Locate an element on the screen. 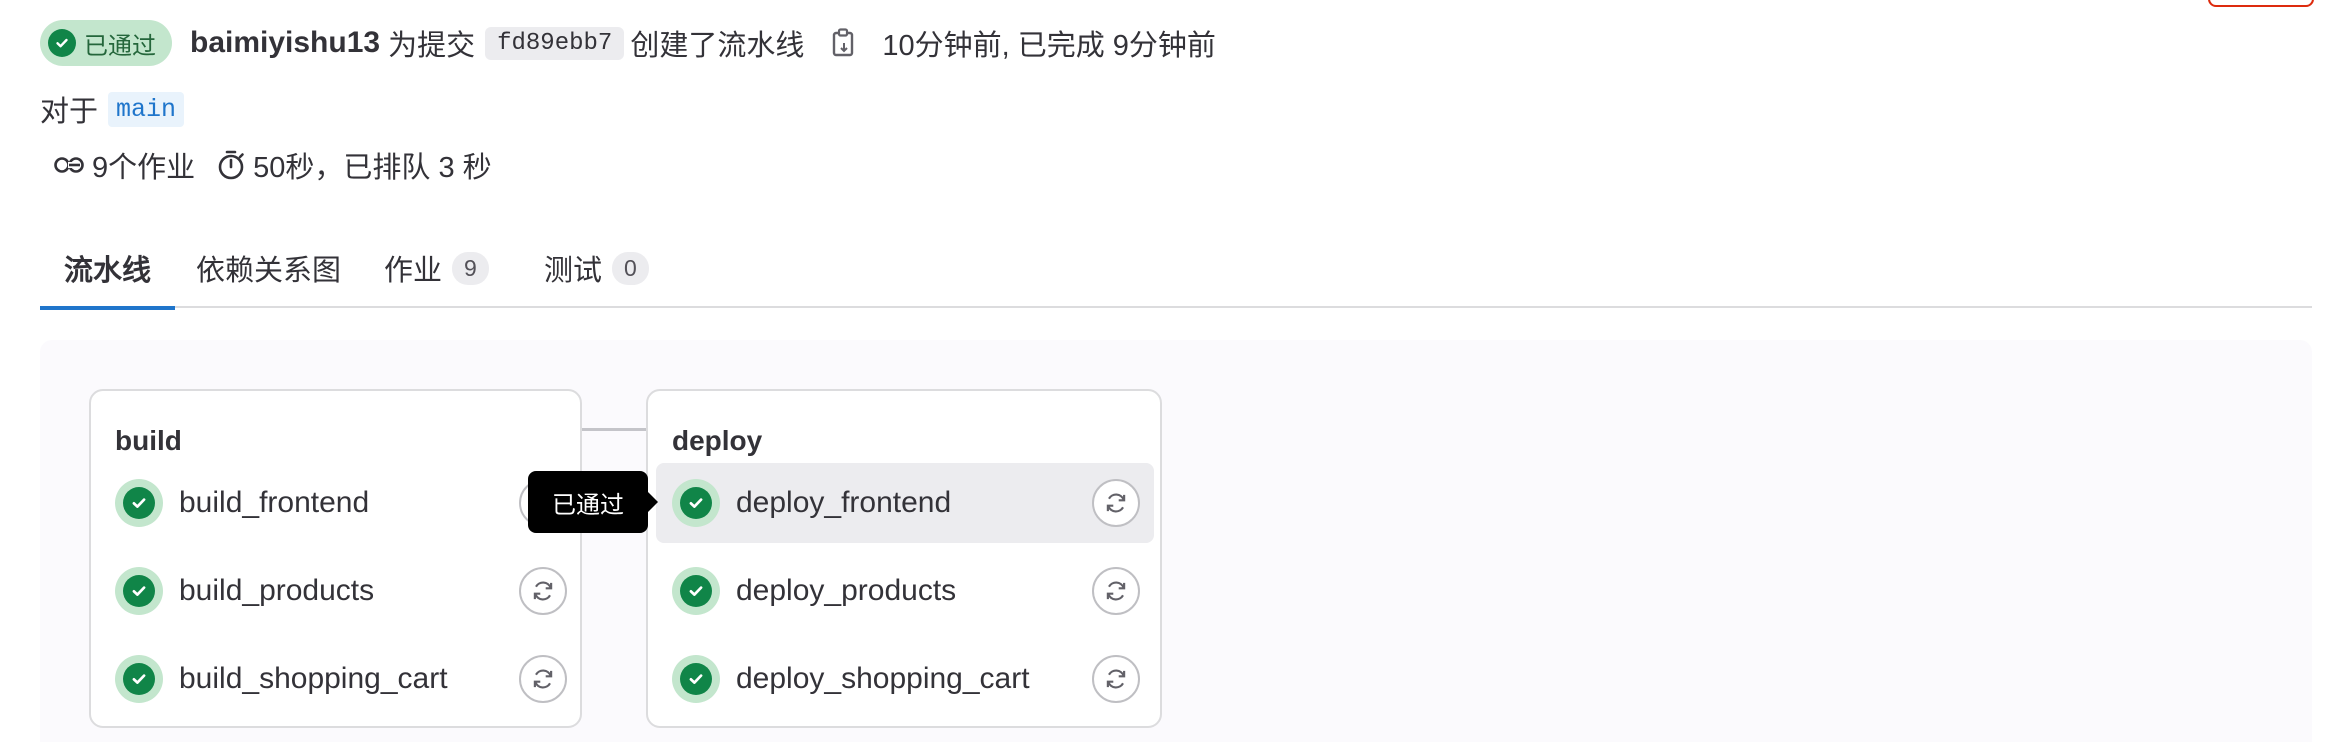 The height and width of the screenshot is (742, 2338). job-name: deploy_frontend is located at coordinates (844, 502).